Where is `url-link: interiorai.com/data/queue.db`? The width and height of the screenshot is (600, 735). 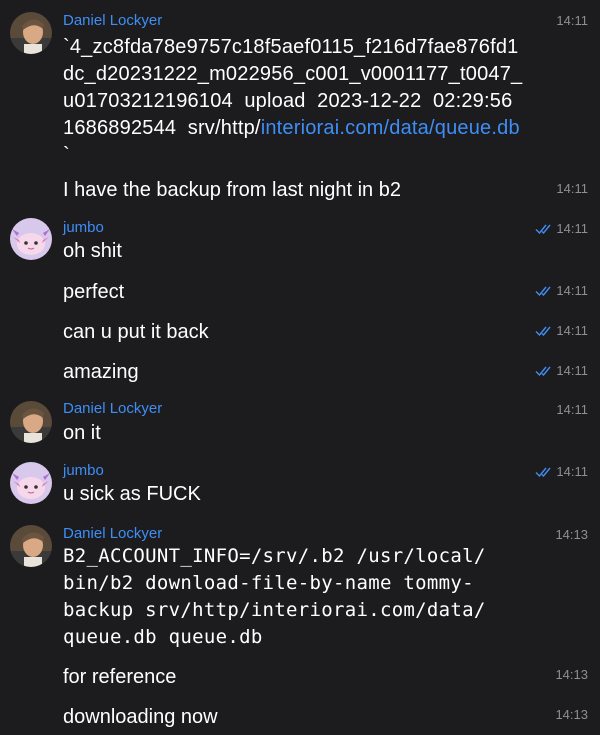
url-link: interiorai.com/data/queue.db is located at coordinates (390, 128).